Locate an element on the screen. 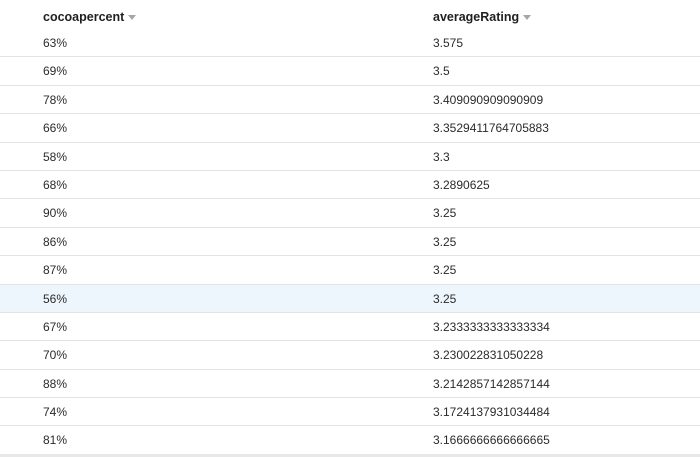 Image resolution: width=700 pixels, height=457 pixels. table-row: 74% 3.1724137931034484 is located at coordinates (350, 412).